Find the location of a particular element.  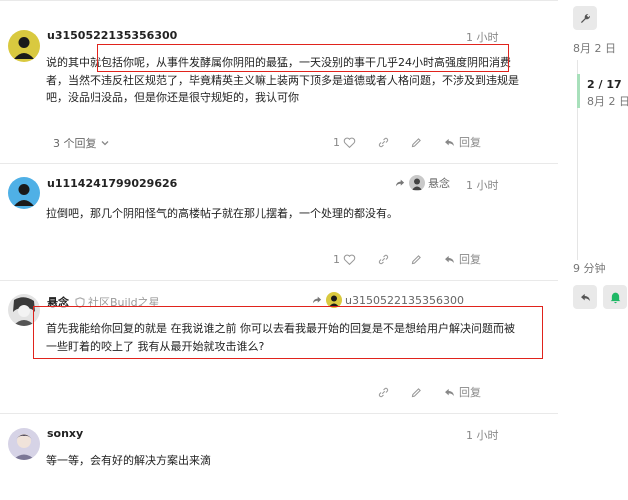

timeline-position-date: 8月 2 日 is located at coordinates (607, 101).